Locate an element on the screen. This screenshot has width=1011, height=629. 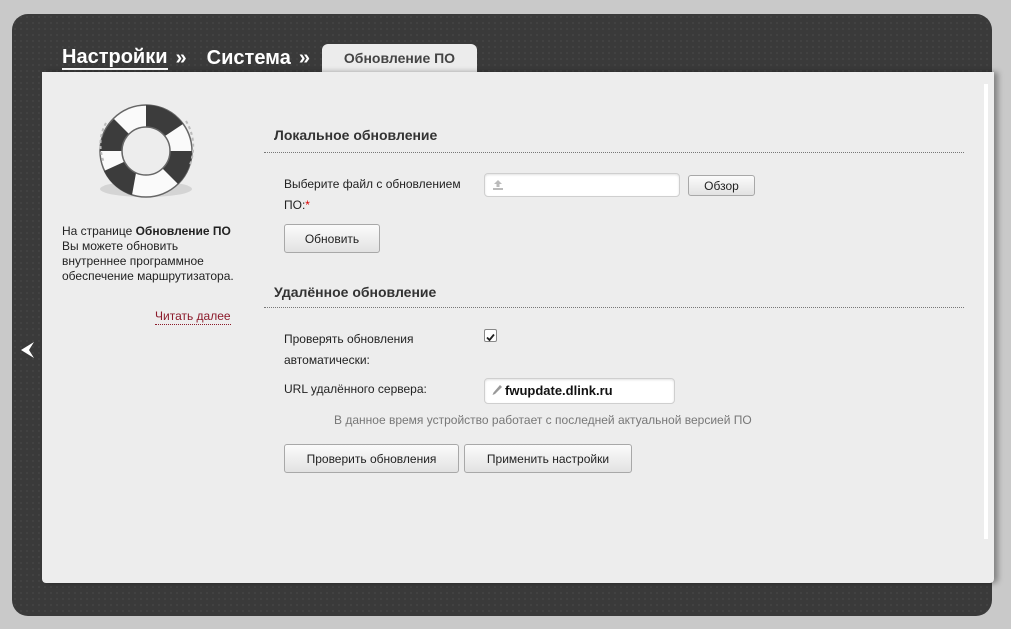
breadcrumb-system-link: Система is located at coordinates (249, 58).